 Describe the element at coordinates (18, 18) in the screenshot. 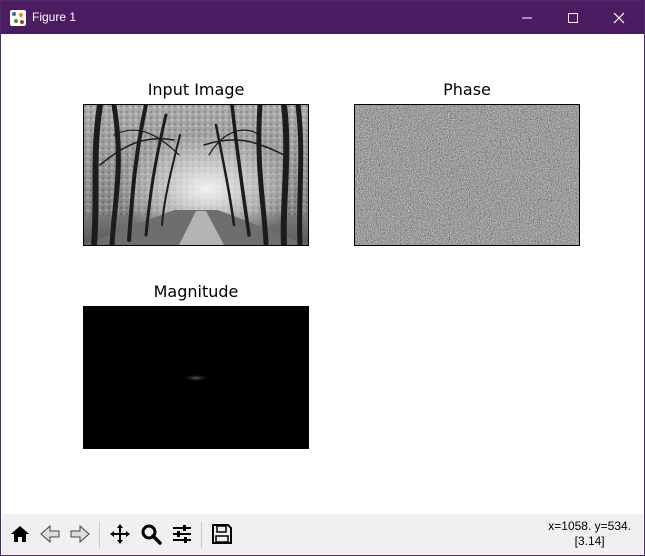

I see `matplotlib-app-icon` at that location.